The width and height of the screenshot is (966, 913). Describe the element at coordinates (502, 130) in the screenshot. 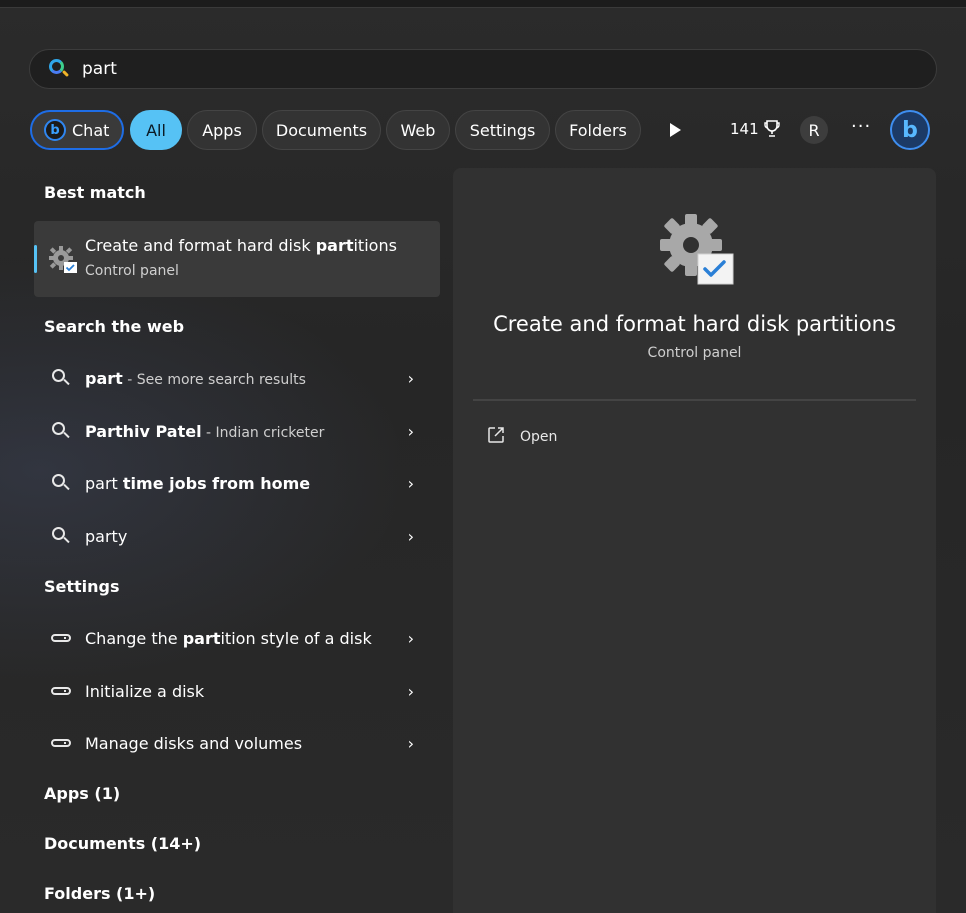

I see `filter-settings: Settings` at that location.